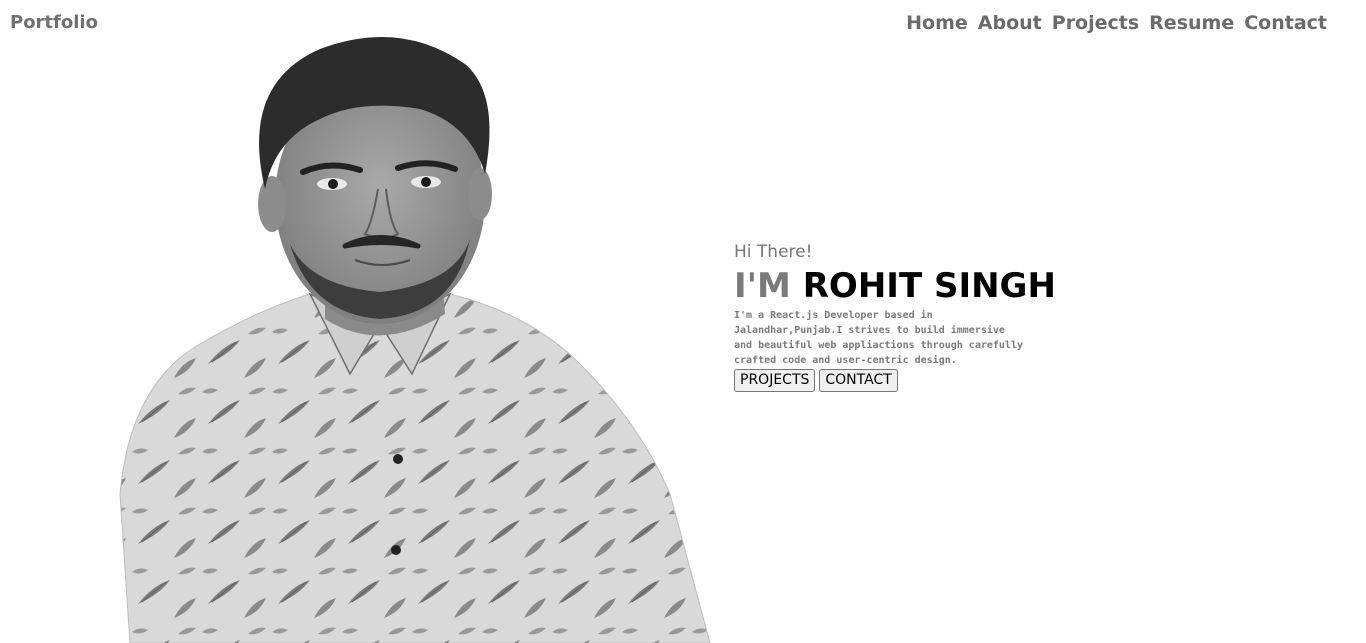 The image size is (1366, 643). What do you see at coordinates (929, 286) in the screenshot?
I see `headline-name: ROHIT SINGH` at bounding box center [929, 286].